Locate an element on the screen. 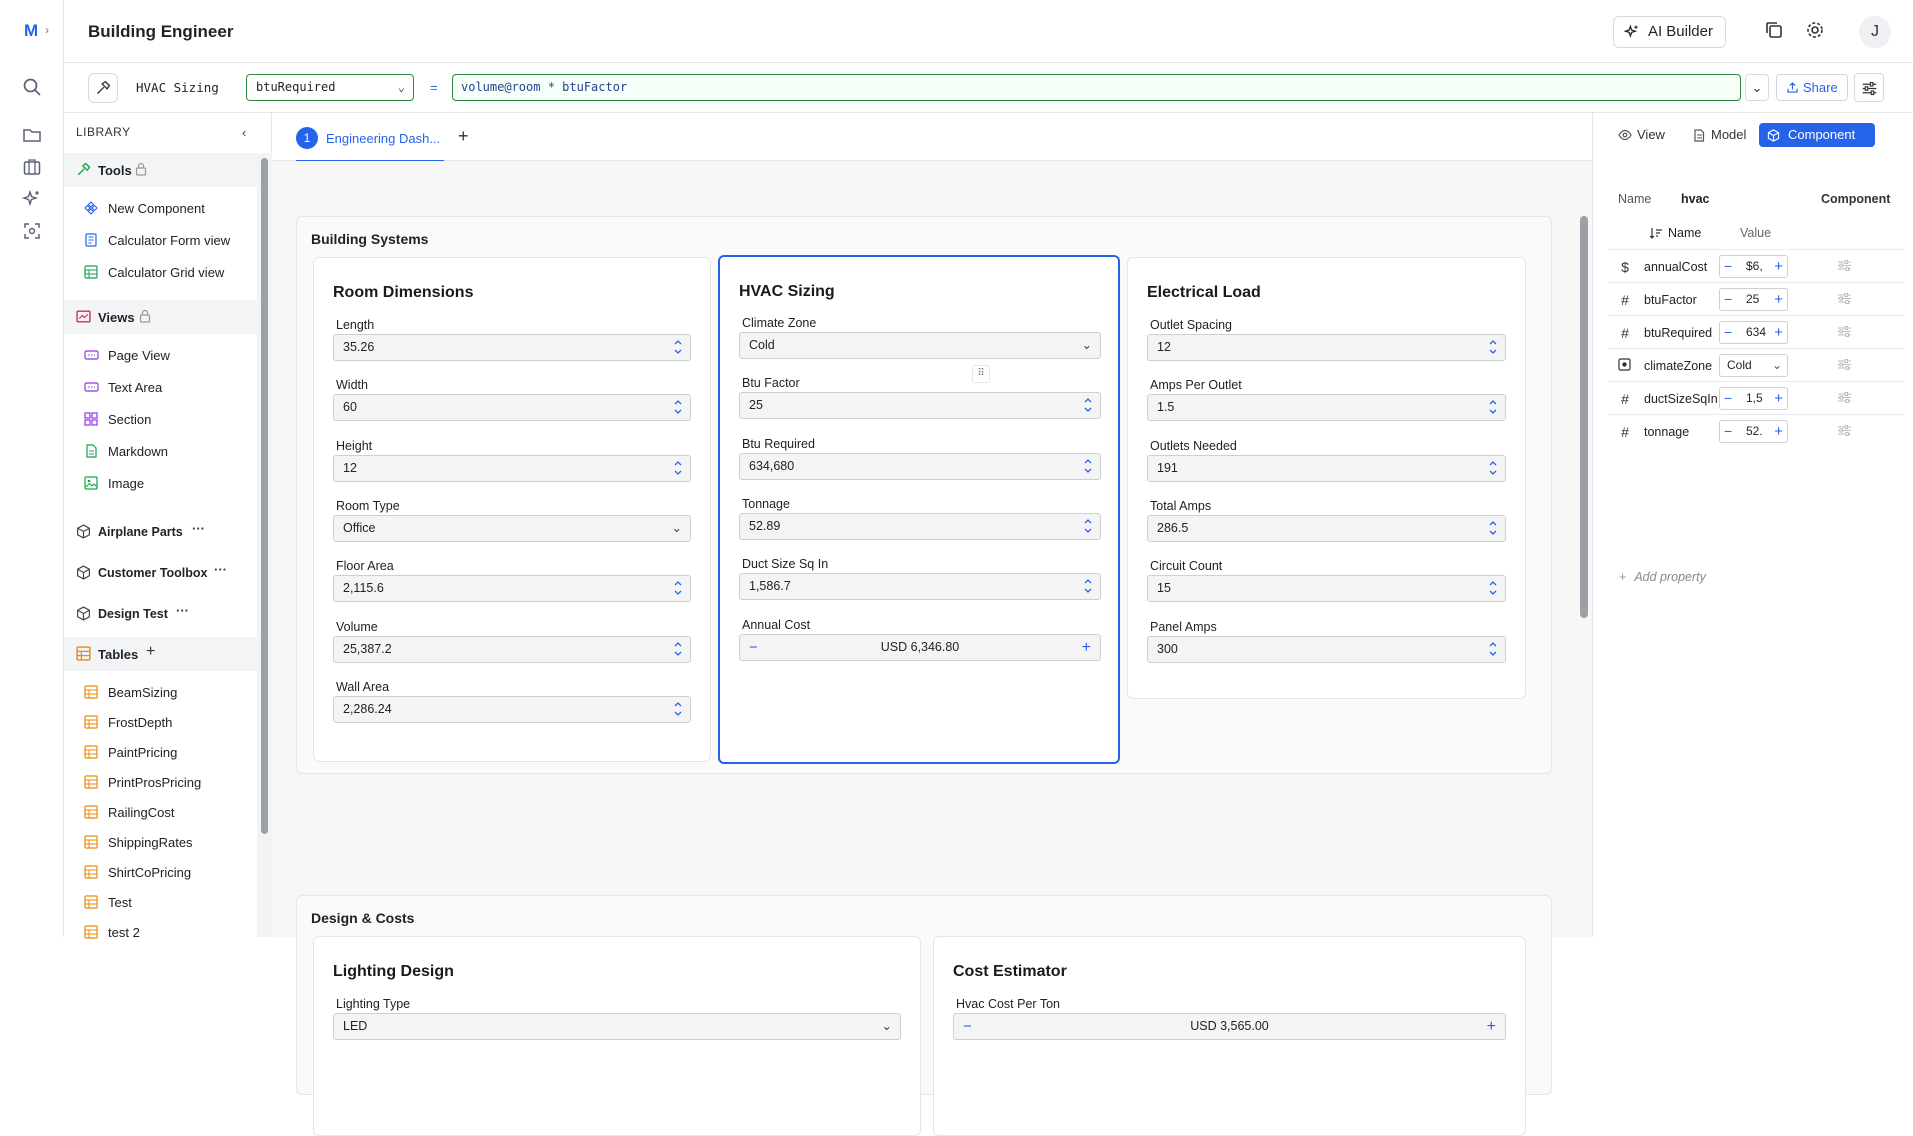  library-table-item: Test is located at coordinates (160, 903).